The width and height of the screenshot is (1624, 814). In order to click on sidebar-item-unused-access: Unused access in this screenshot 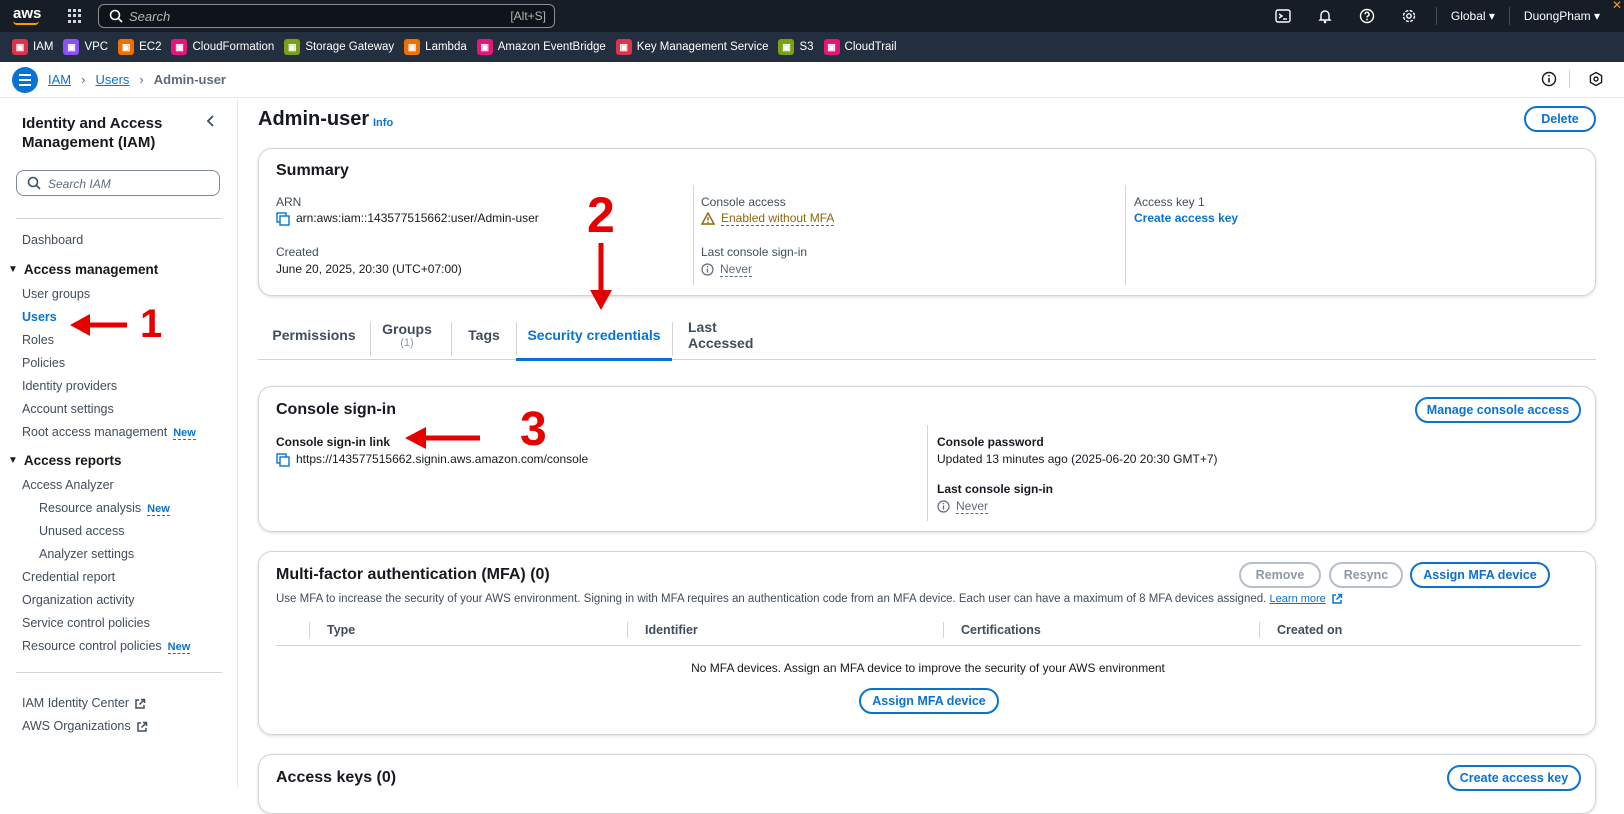, I will do `click(81, 531)`.